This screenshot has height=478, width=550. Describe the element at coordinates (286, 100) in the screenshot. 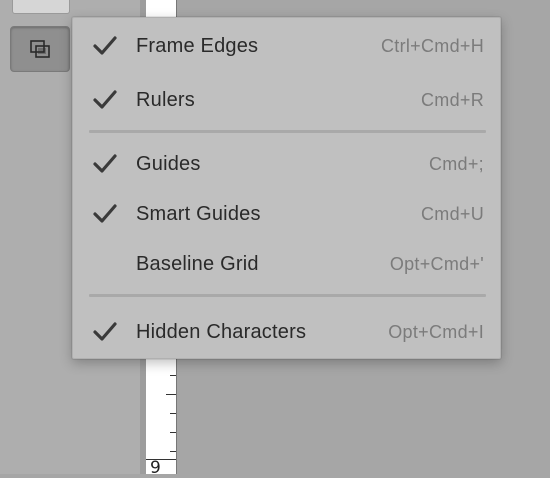

I see `menu-item-rulers: Rulers Cmd+R` at that location.